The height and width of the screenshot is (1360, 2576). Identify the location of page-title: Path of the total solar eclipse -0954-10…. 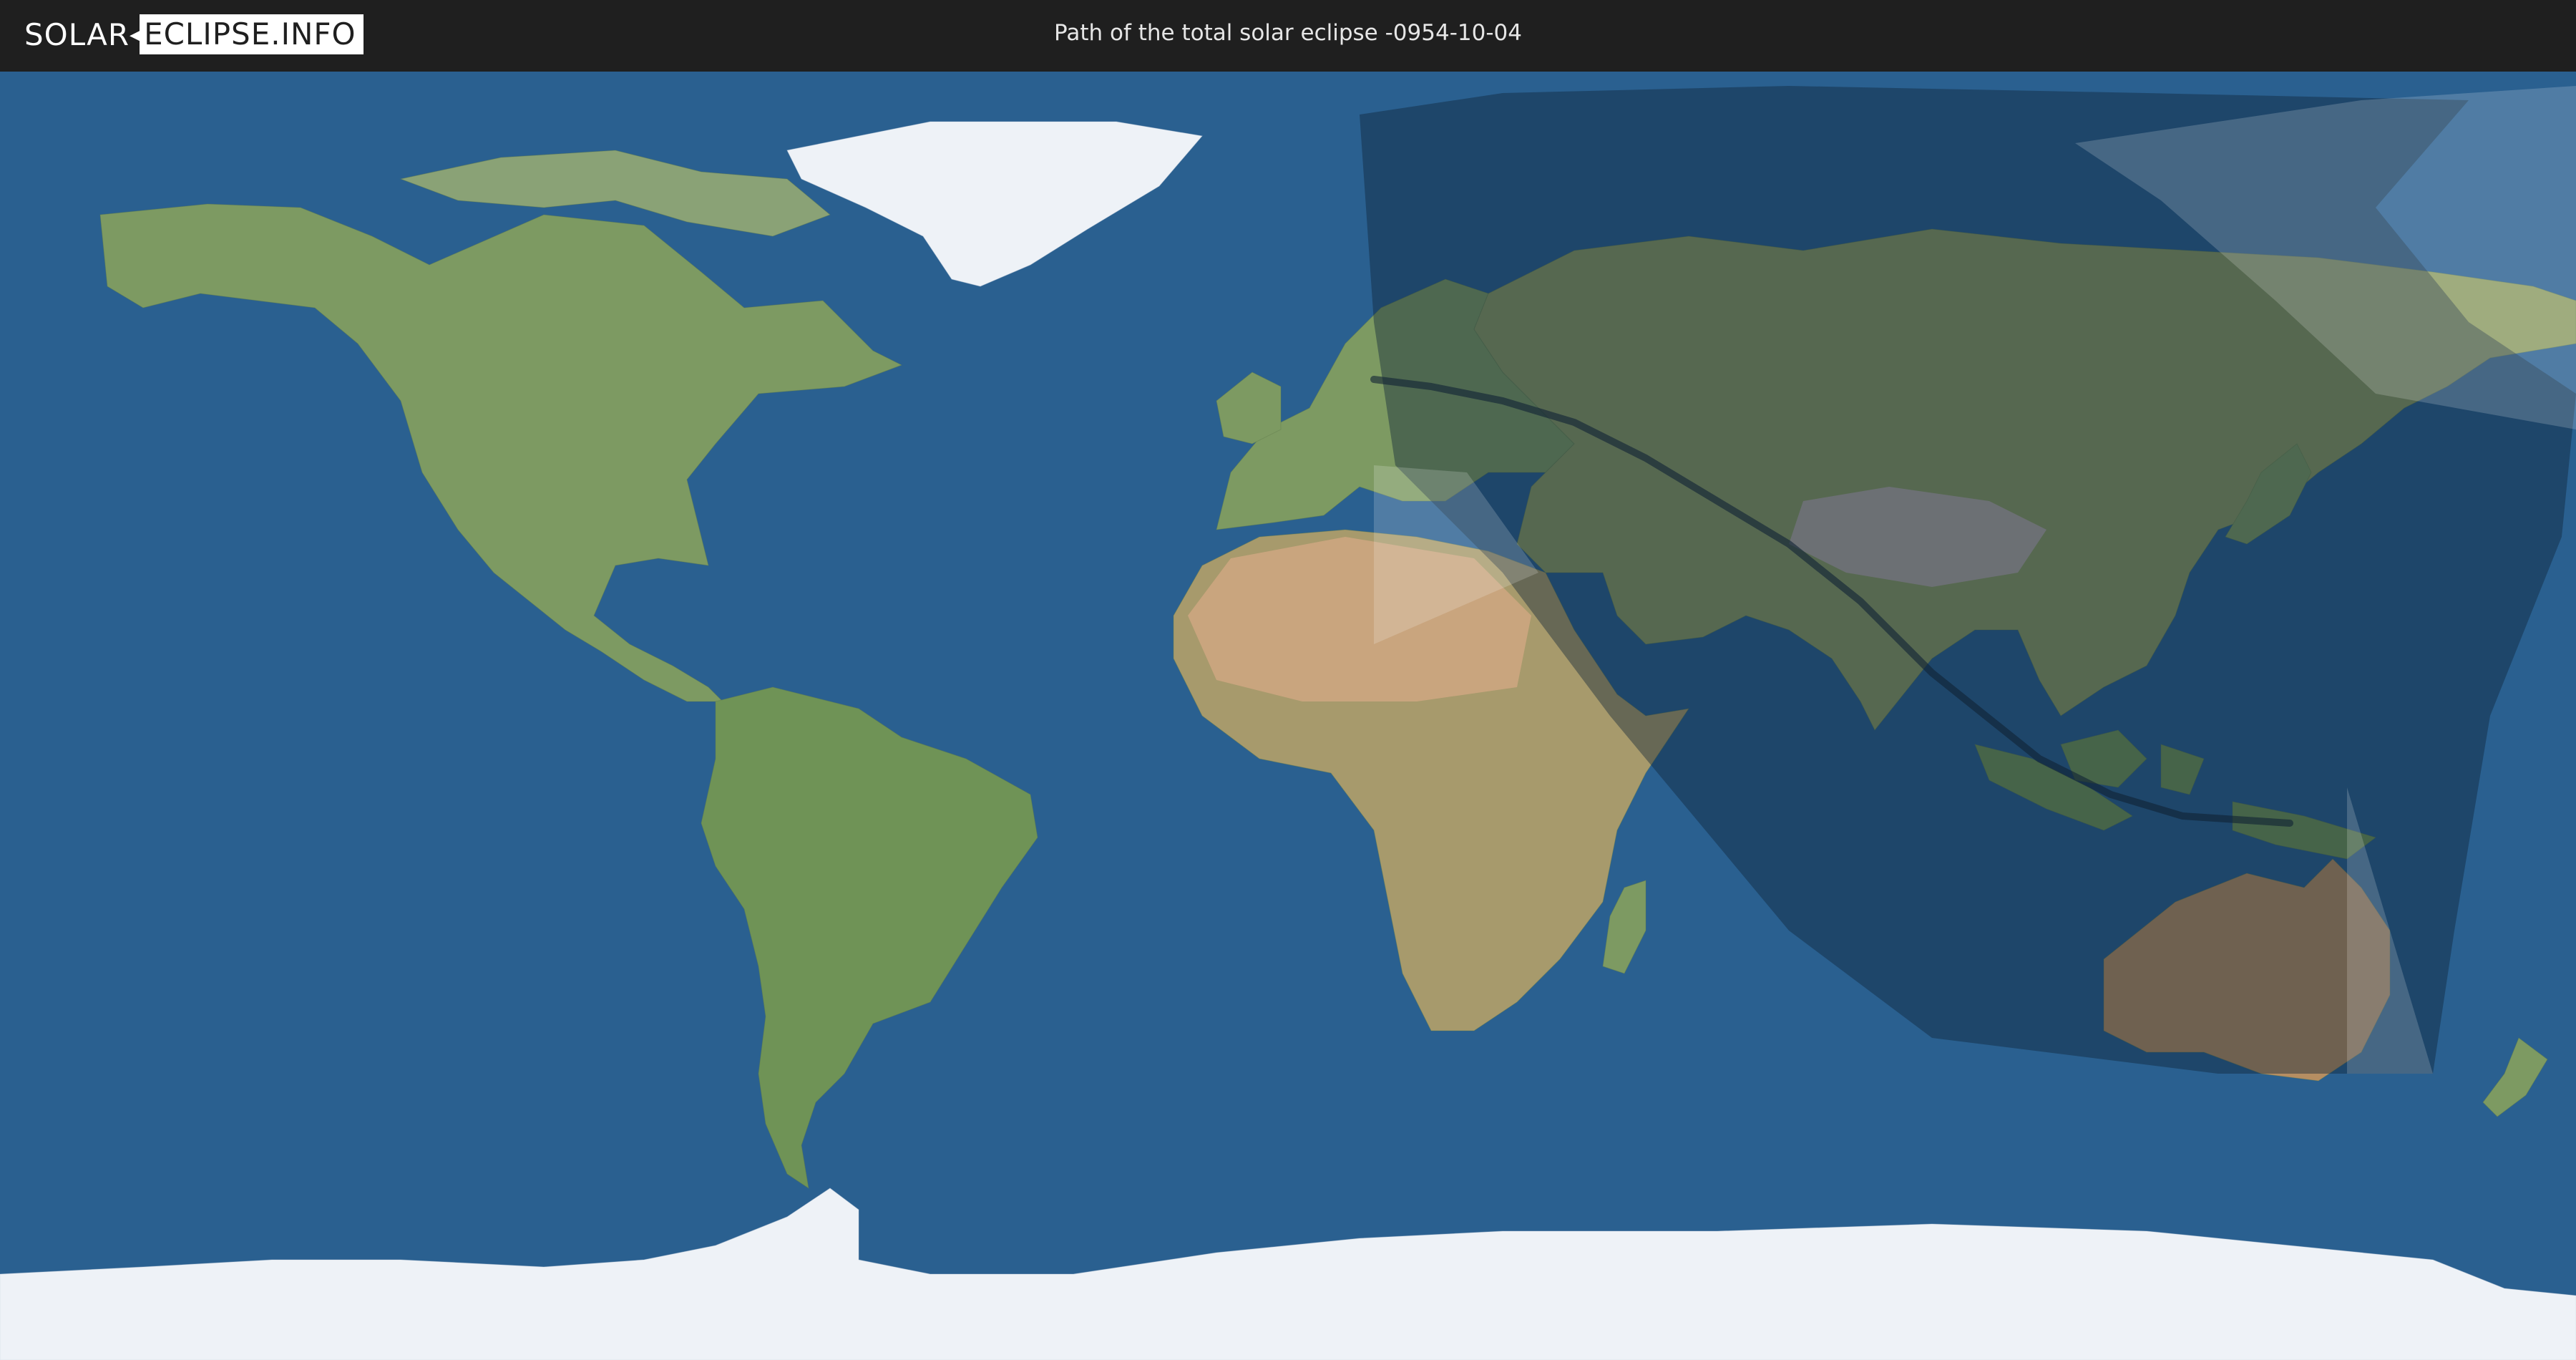
(1288, 33).